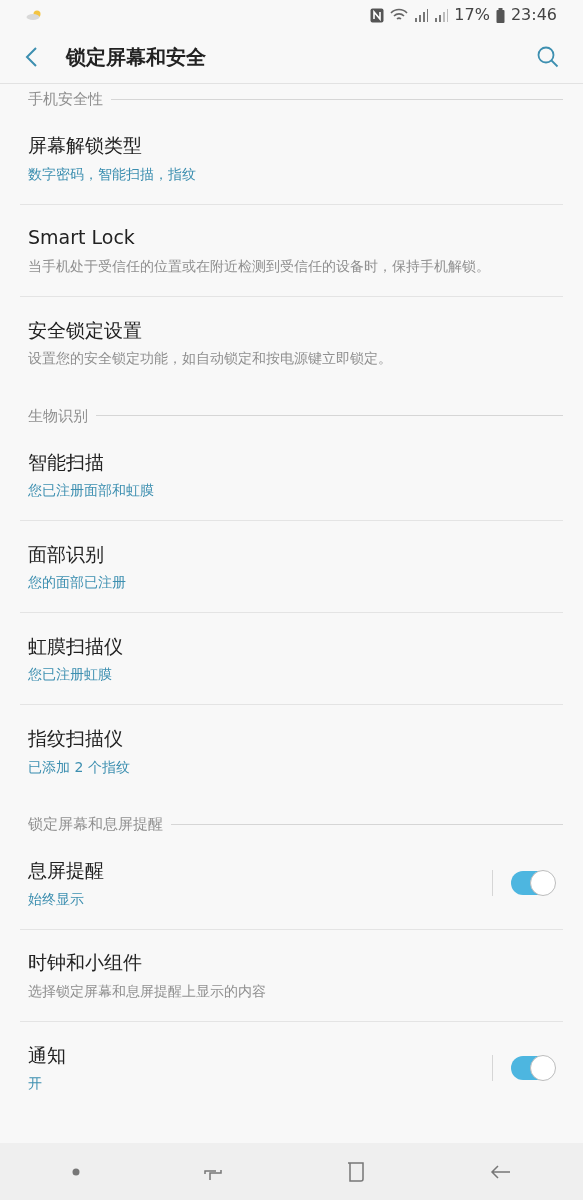  What do you see at coordinates (85, 330) in the screenshot?
I see `item-title: 安全锁定设置` at bounding box center [85, 330].